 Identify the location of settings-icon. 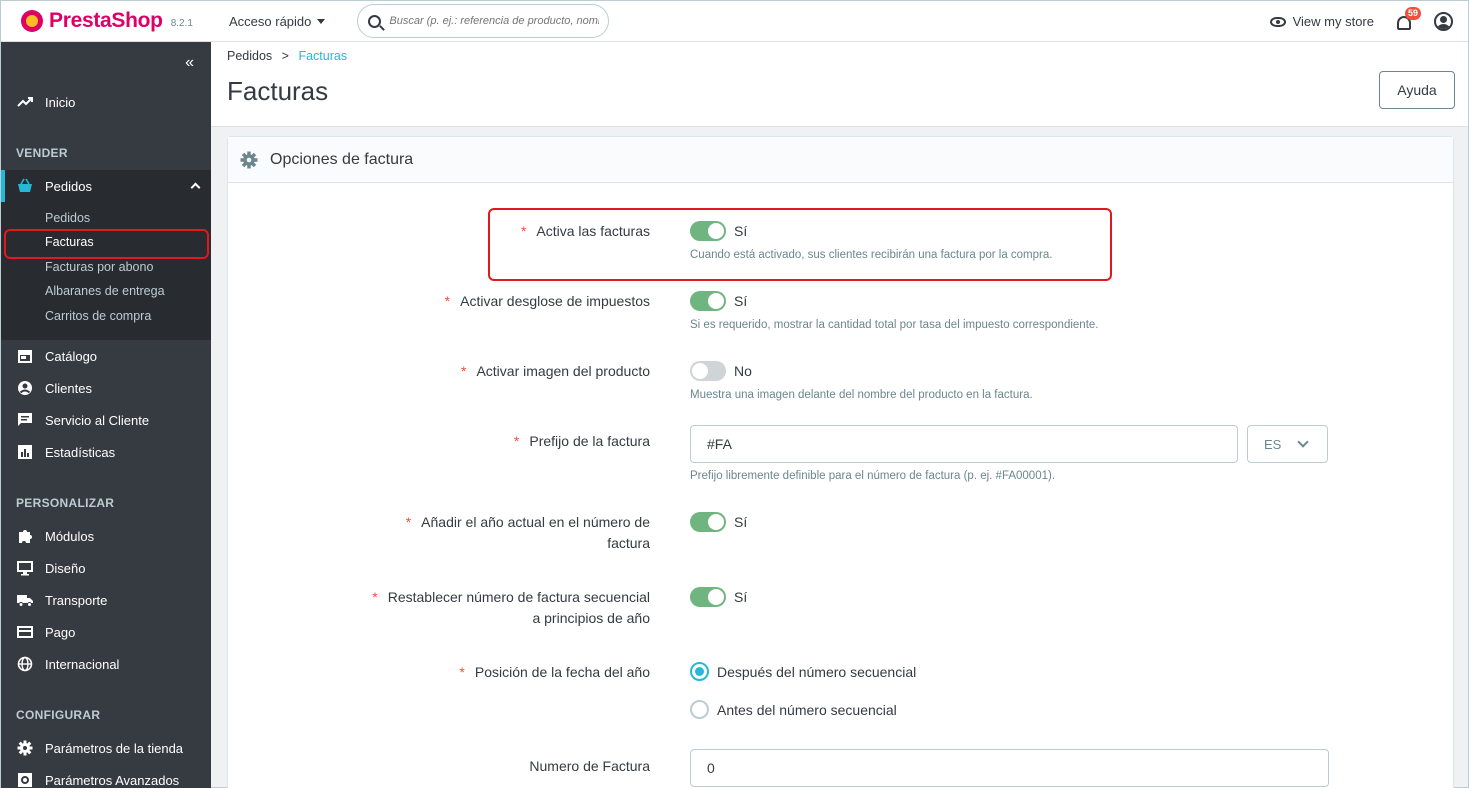
(25, 748).